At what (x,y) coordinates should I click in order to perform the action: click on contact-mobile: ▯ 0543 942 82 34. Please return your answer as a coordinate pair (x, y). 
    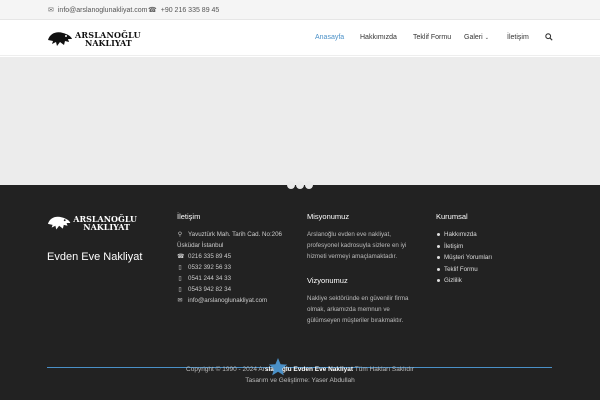
    Looking at the image, I should click on (204, 289).